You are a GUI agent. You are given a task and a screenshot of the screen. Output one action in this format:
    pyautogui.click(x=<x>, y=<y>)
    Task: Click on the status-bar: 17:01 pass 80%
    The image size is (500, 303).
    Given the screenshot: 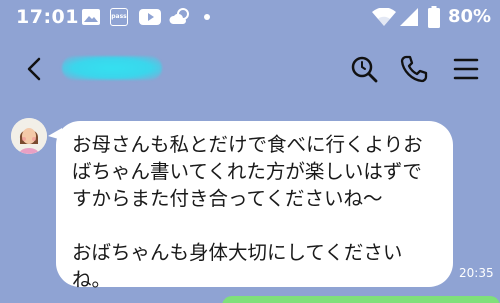 What is the action you would take?
    pyautogui.click(x=250, y=18)
    